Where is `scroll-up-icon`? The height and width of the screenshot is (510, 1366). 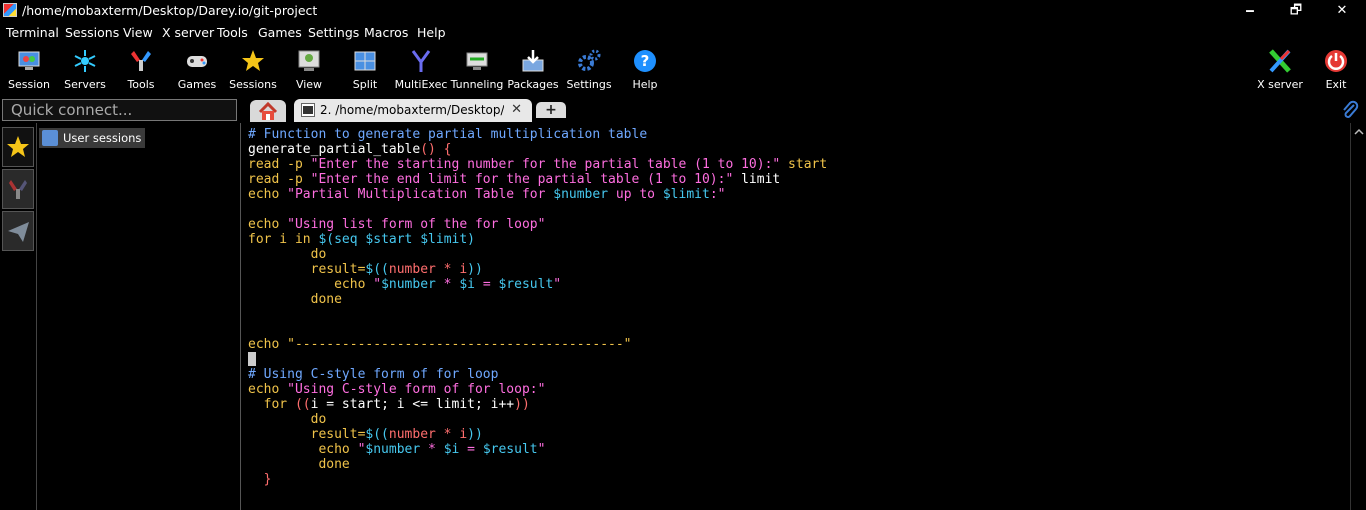
scroll-up-icon is located at coordinates (1358, 132).